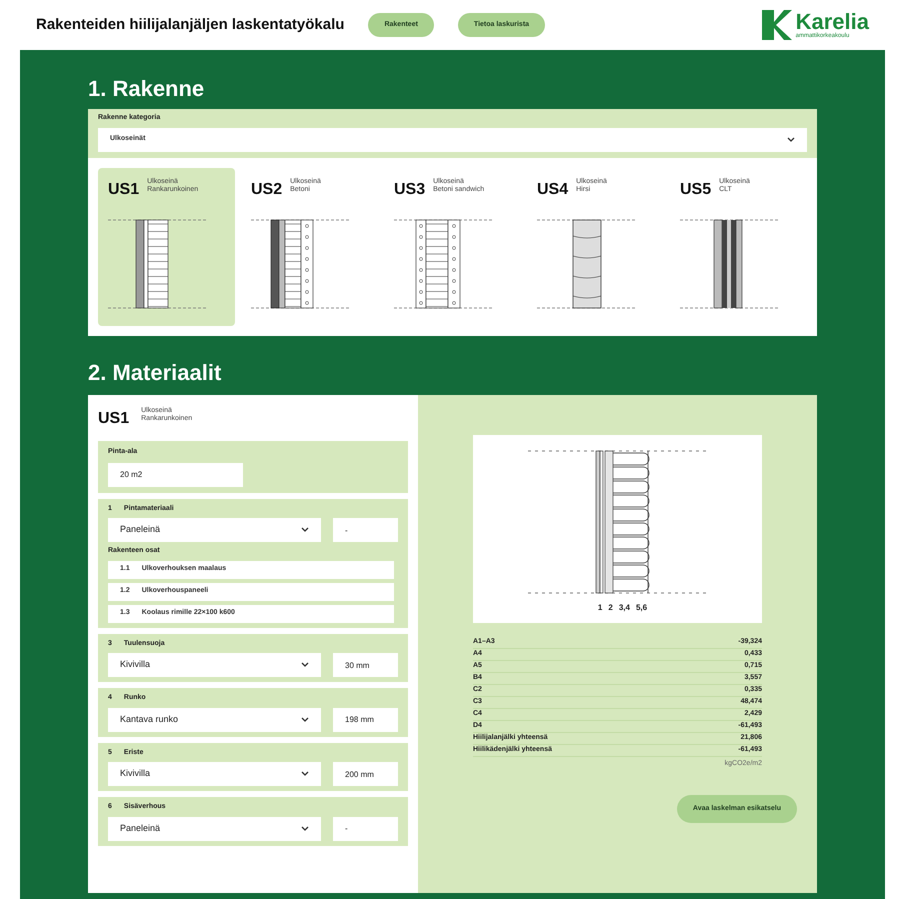 Image resolution: width=905 pixels, height=899 pixels. I want to click on structure-code: US5, so click(696, 190).